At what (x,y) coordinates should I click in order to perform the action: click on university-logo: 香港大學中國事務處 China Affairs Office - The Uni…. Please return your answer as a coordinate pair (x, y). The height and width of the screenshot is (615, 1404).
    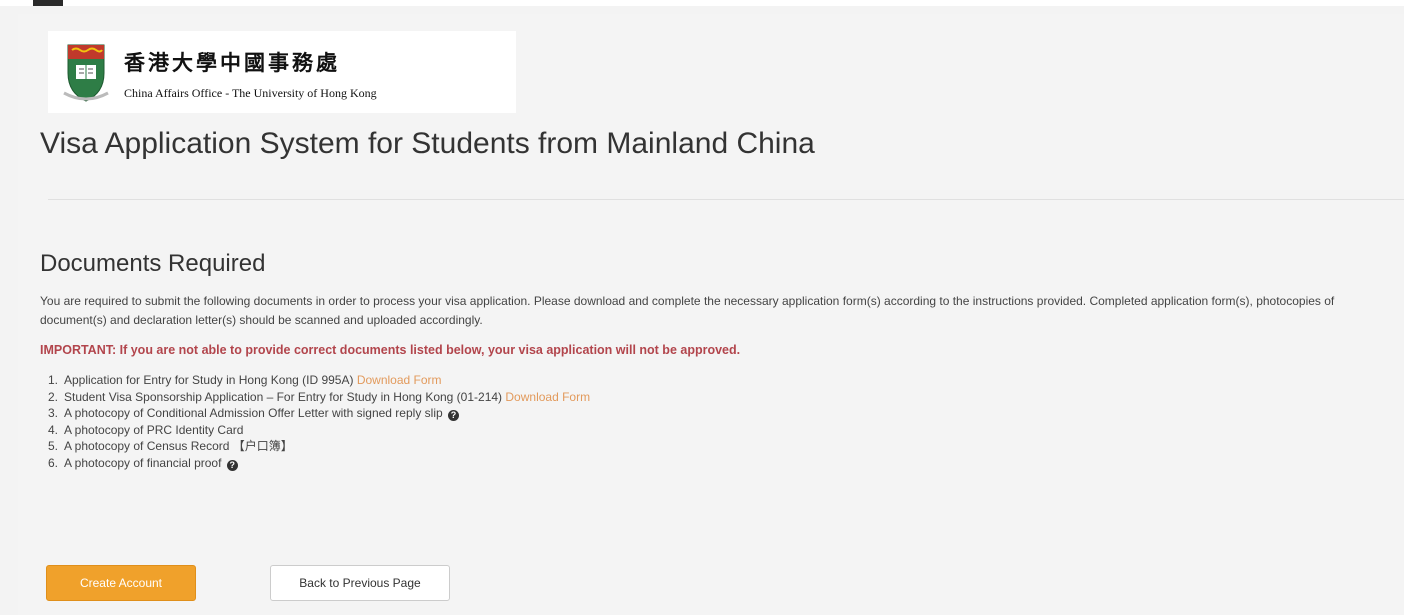
    Looking at the image, I should click on (282, 72).